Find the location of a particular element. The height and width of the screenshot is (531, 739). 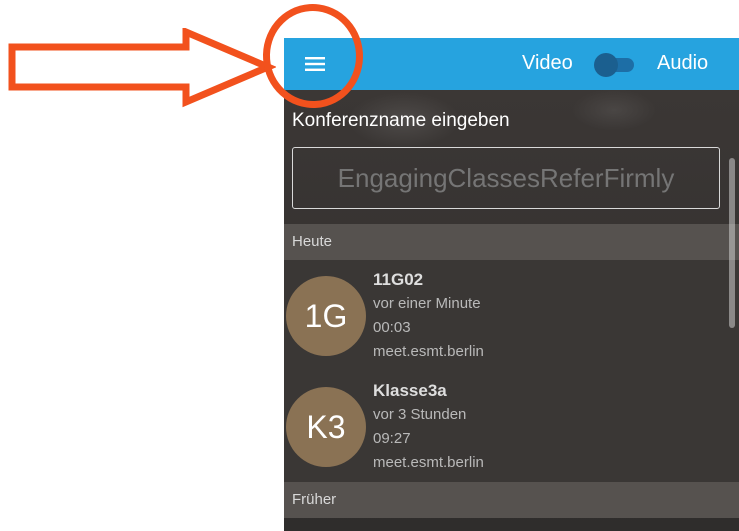

scrollbar is located at coordinates (732, 243).